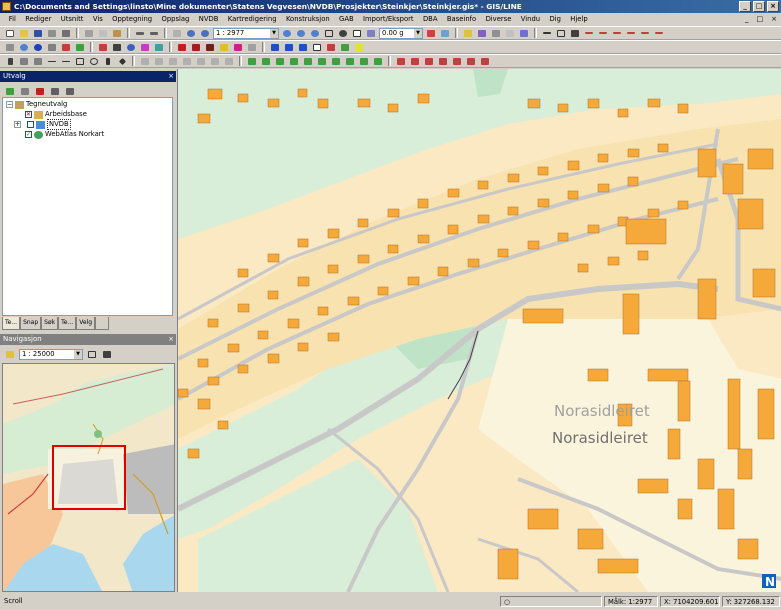 Image resolution: width=781 pixels, height=609 pixels. Describe the element at coordinates (747, 19) in the screenshot. I see `mdi-minimize-button: _` at that location.